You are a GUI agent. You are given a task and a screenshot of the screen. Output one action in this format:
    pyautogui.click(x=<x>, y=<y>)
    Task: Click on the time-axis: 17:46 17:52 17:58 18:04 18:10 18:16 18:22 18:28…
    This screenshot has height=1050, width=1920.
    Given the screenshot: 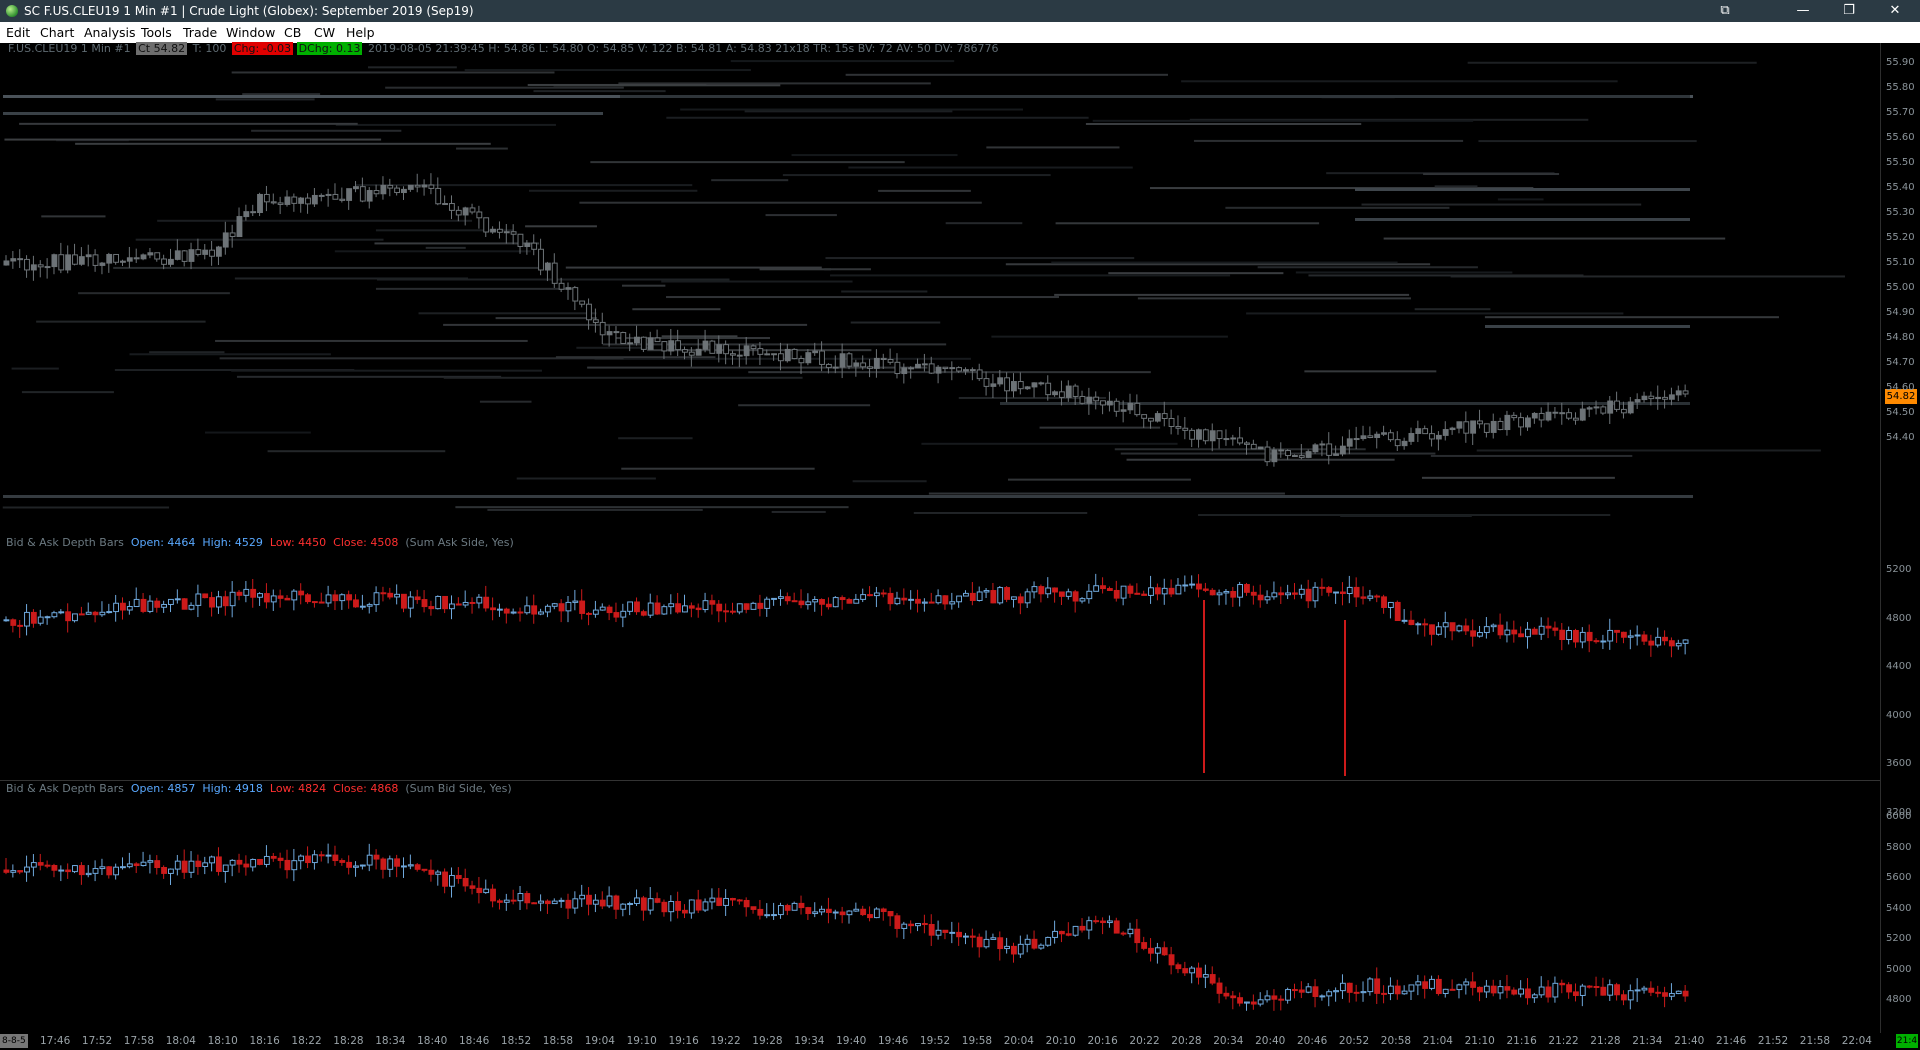 What is the action you would take?
    pyautogui.click(x=960, y=1041)
    